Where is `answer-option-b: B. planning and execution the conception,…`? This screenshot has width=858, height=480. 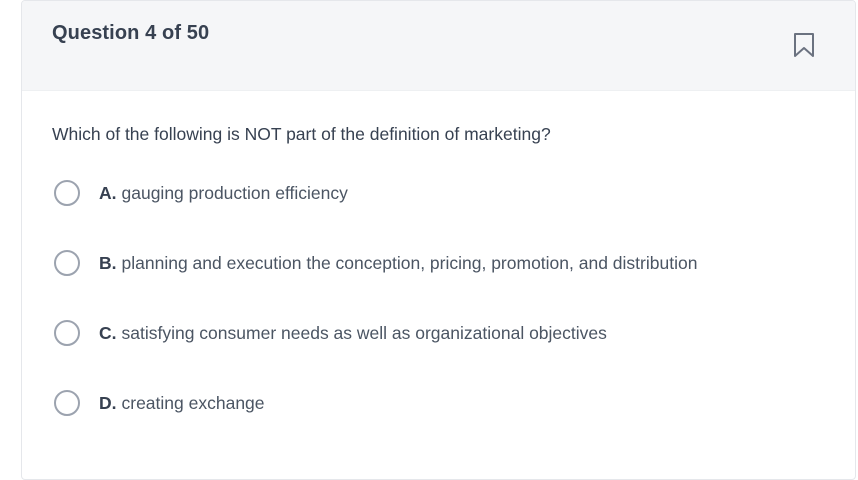
answer-option-b: B. planning and execution the conception,… is located at coordinates (375, 263).